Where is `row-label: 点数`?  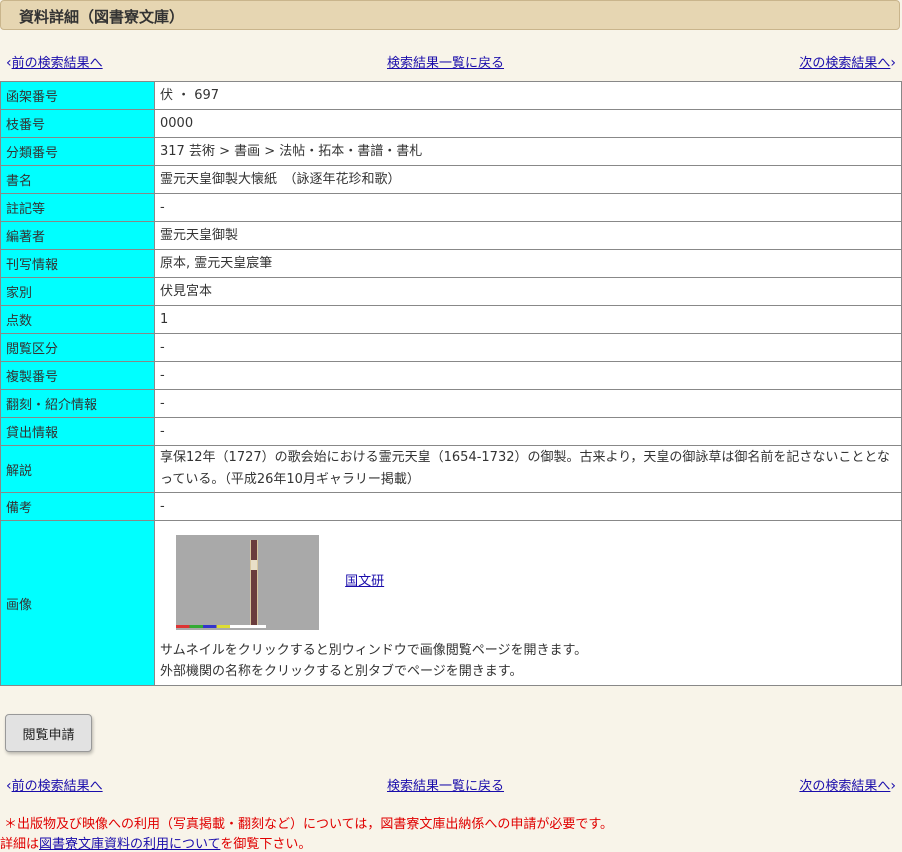 row-label: 点数 is located at coordinates (77, 319).